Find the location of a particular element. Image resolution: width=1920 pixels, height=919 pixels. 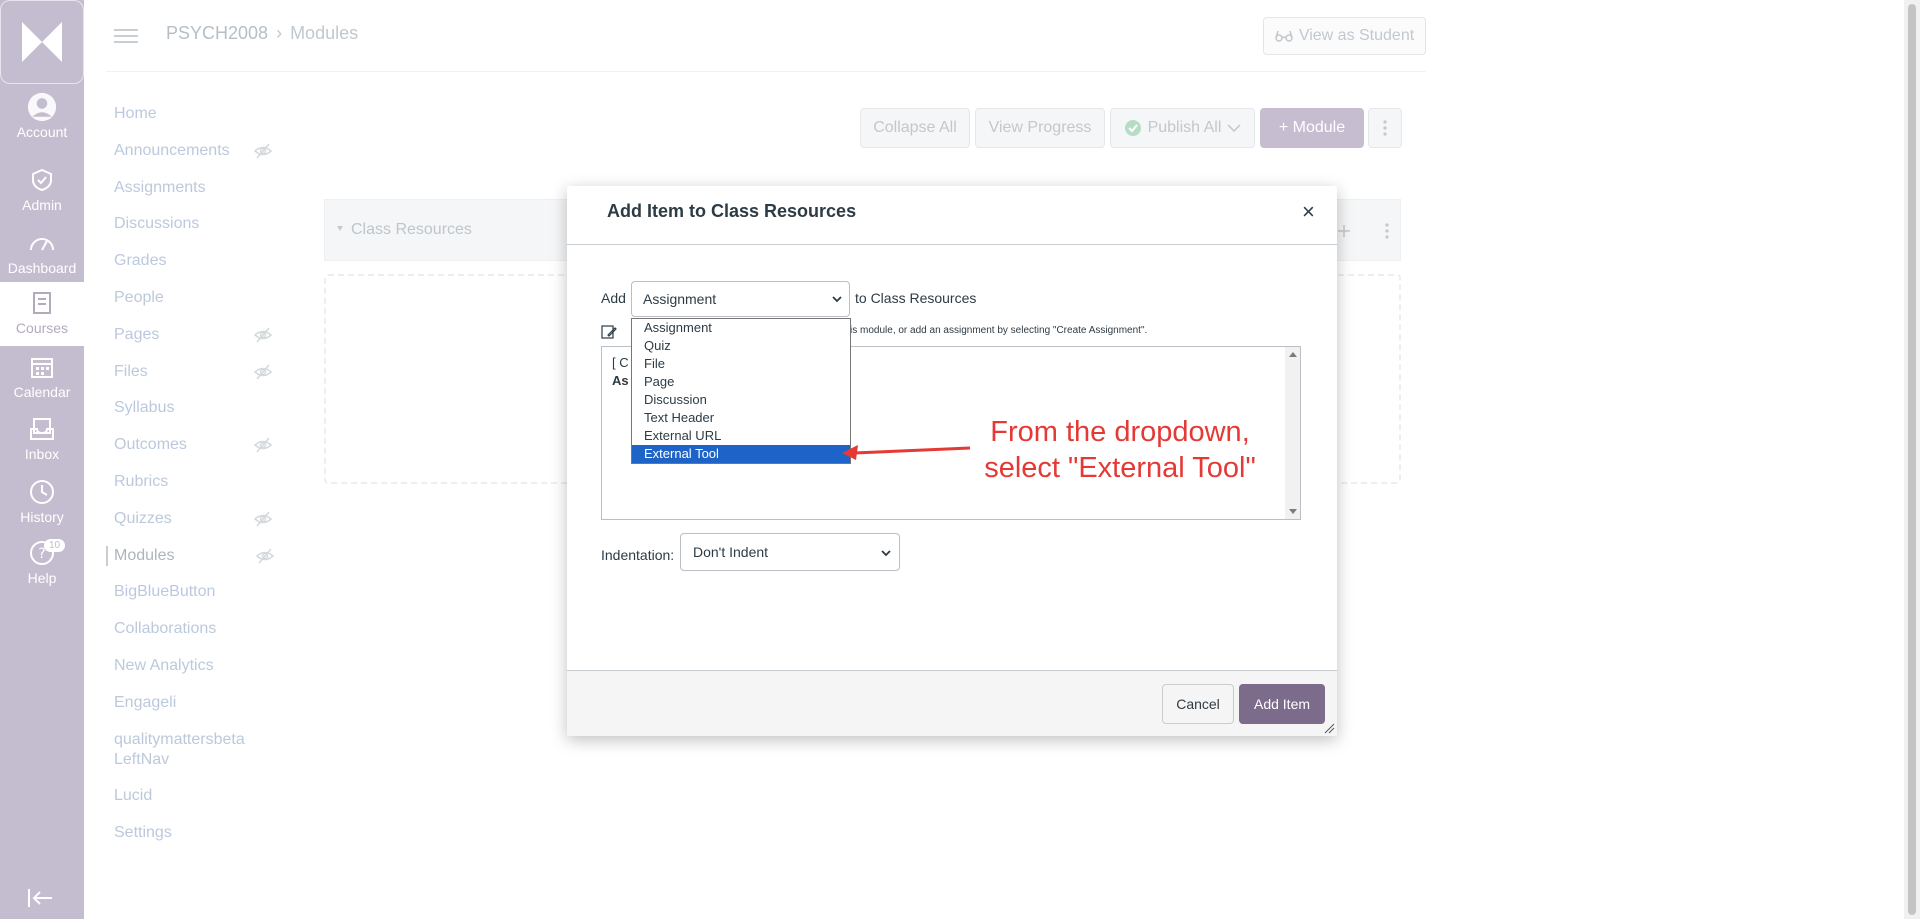

global-nav-label: Calendar is located at coordinates (42, 392).